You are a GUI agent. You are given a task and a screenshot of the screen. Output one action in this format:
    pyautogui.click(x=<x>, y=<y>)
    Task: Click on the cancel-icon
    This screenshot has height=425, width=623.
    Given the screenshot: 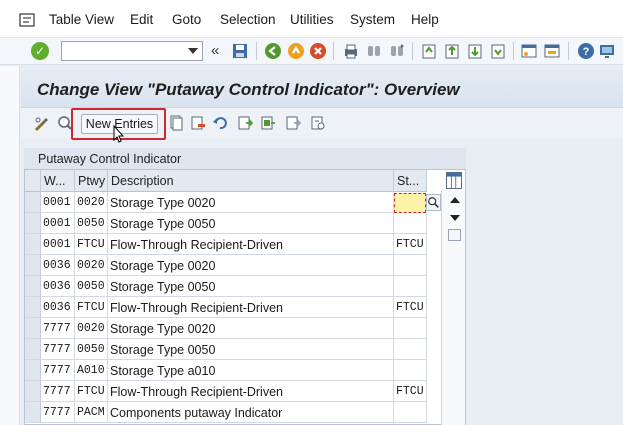 What is the action you would take?
    pyautogui.click(x=318, y=51)
    